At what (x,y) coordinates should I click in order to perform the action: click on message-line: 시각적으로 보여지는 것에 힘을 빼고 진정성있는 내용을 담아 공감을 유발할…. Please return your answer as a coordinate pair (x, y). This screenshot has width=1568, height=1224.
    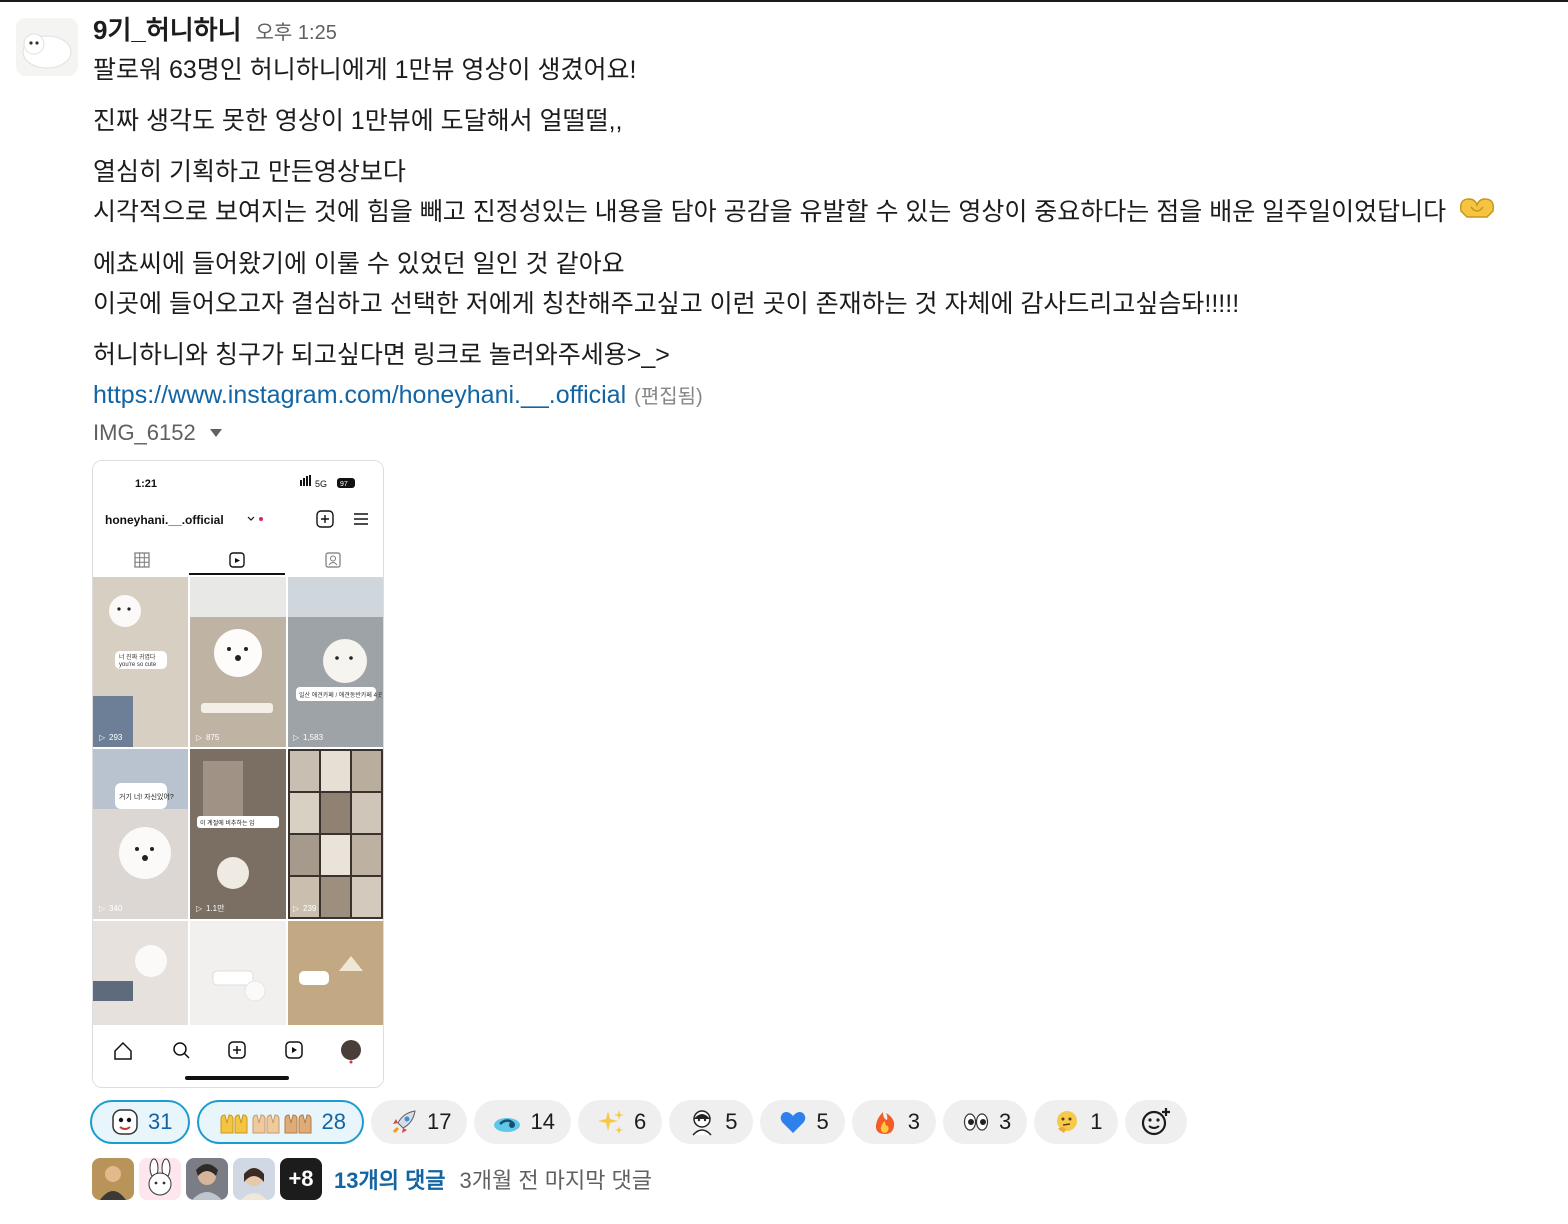
    Looking at the image, I should click on (770, 212).